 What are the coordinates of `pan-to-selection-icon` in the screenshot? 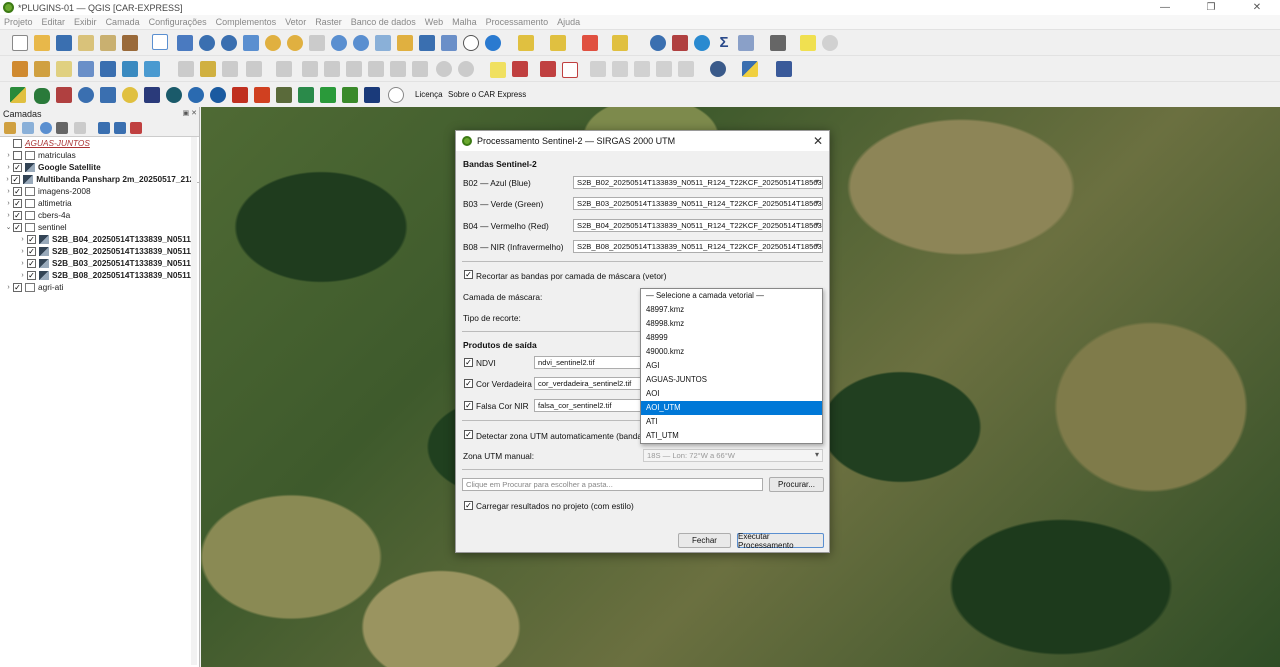 It's located at (185, 43).